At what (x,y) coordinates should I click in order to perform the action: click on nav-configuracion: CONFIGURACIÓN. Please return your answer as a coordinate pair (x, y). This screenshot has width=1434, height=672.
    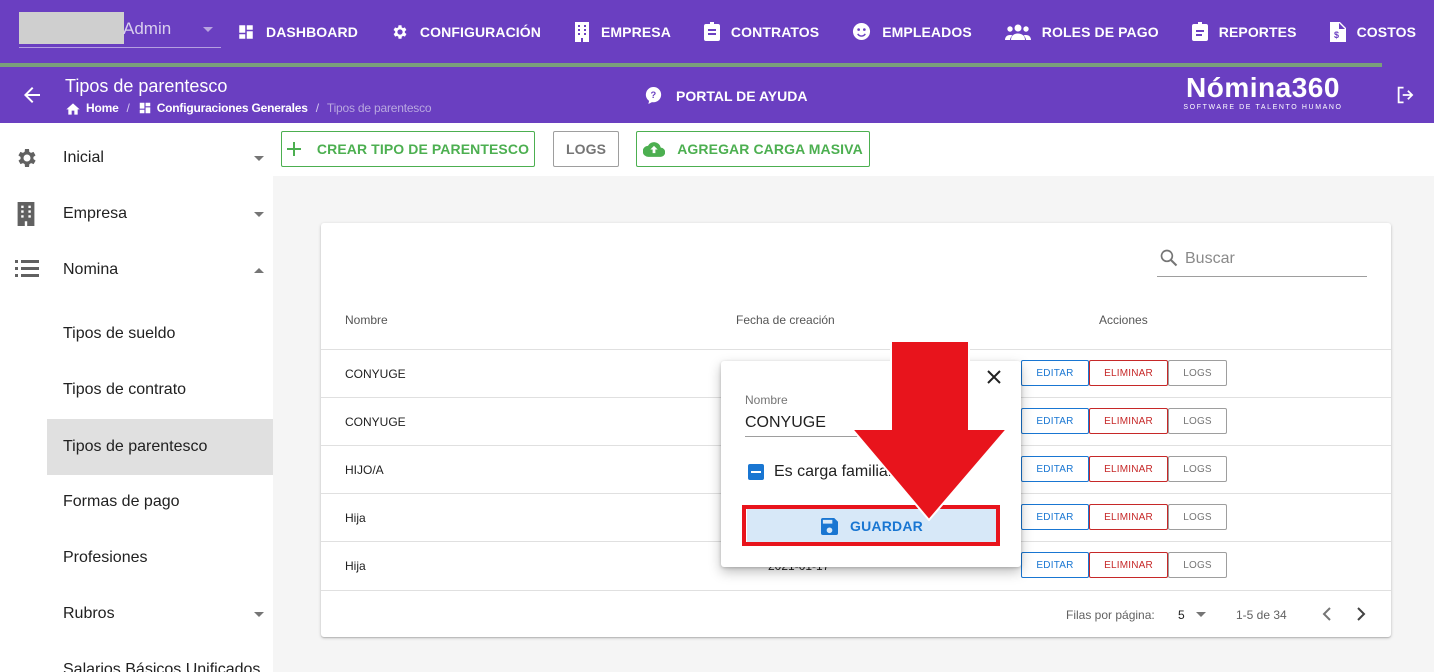
    Looking at the image, I should click on (466, 32).